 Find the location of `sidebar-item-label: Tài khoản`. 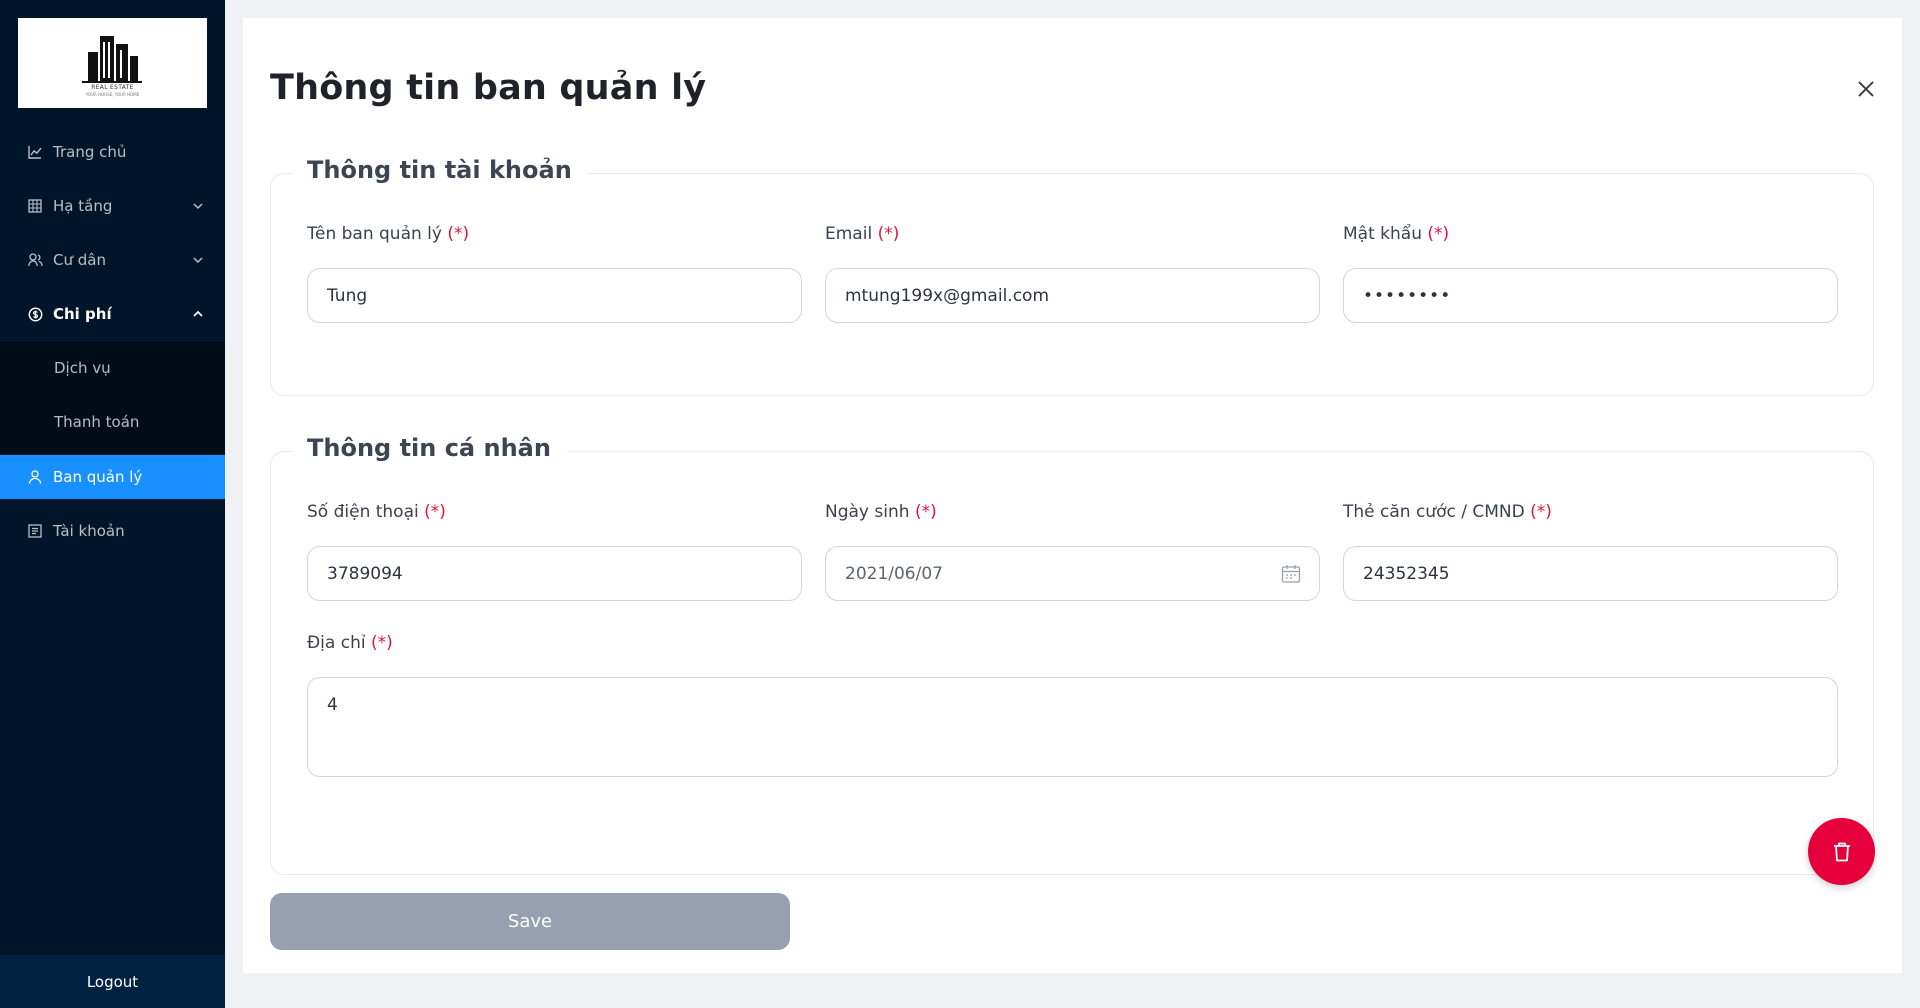

sidebar-item-label: Tài khoản is located at coordinates (89, 531).